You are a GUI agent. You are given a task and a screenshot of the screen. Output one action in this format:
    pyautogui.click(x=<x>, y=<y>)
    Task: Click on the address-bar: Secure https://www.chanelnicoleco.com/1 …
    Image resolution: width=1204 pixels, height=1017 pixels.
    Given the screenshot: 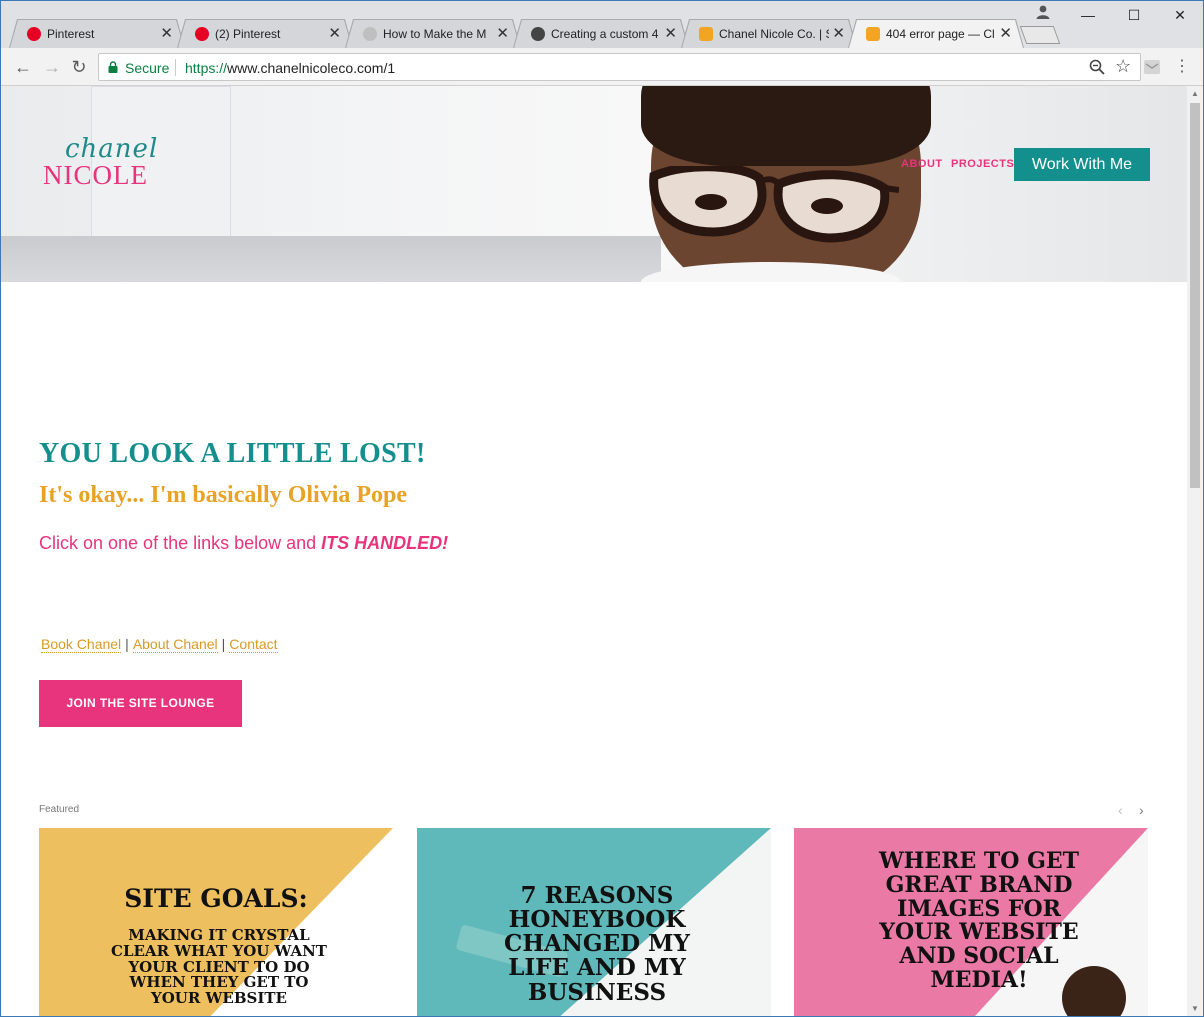 What is the action you would take?
    pyautogui.click(x=619, y=67)
    